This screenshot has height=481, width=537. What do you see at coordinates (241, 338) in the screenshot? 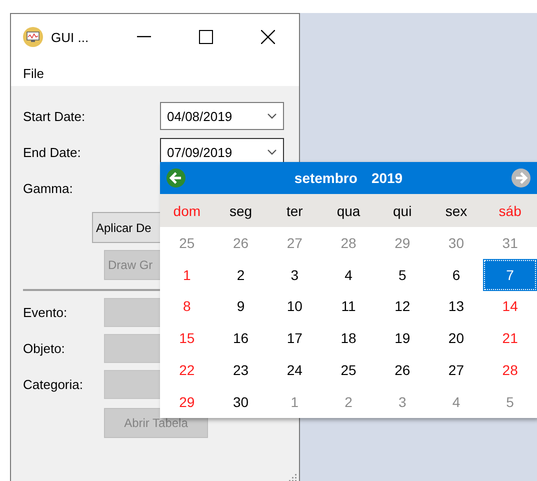
I see `day-cell: 16` at bounding box center [241, 338].